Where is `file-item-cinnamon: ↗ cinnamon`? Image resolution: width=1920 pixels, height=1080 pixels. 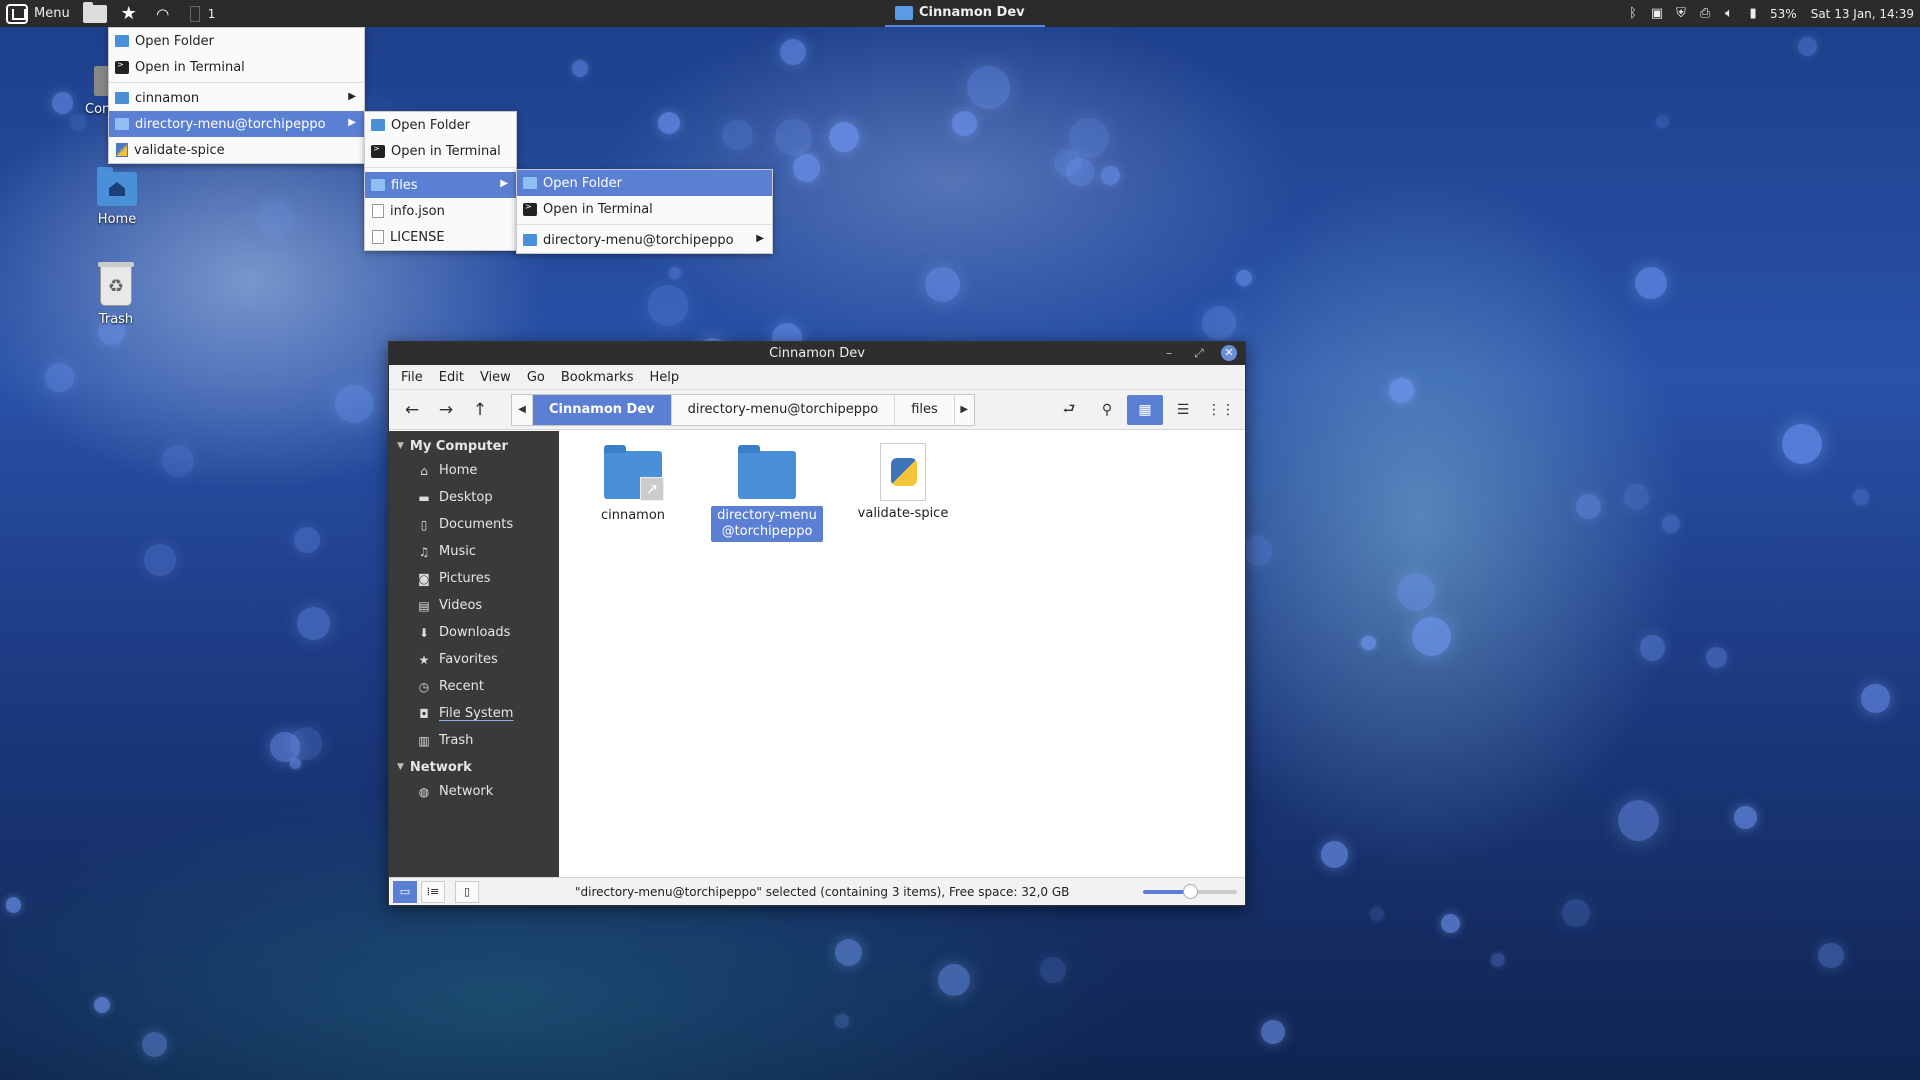
file-item-cinnamon: ↗ cinnamon is located at coordinates (633, 485).